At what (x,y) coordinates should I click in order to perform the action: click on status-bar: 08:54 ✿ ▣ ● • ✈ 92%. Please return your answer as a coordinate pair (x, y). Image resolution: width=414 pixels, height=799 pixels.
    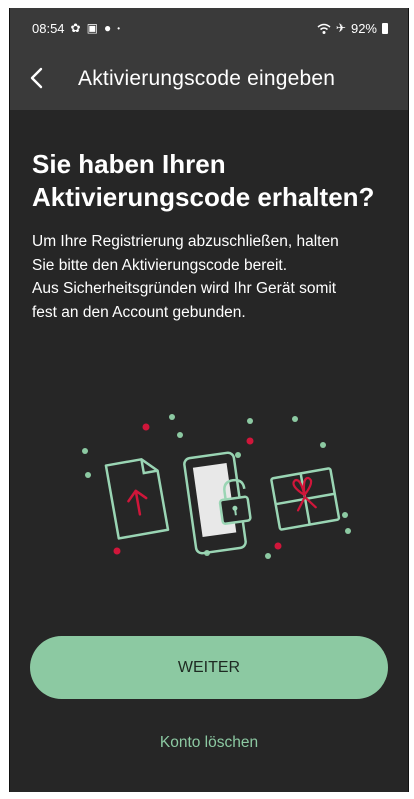
    Looking at the image, I should click on (209, 28).